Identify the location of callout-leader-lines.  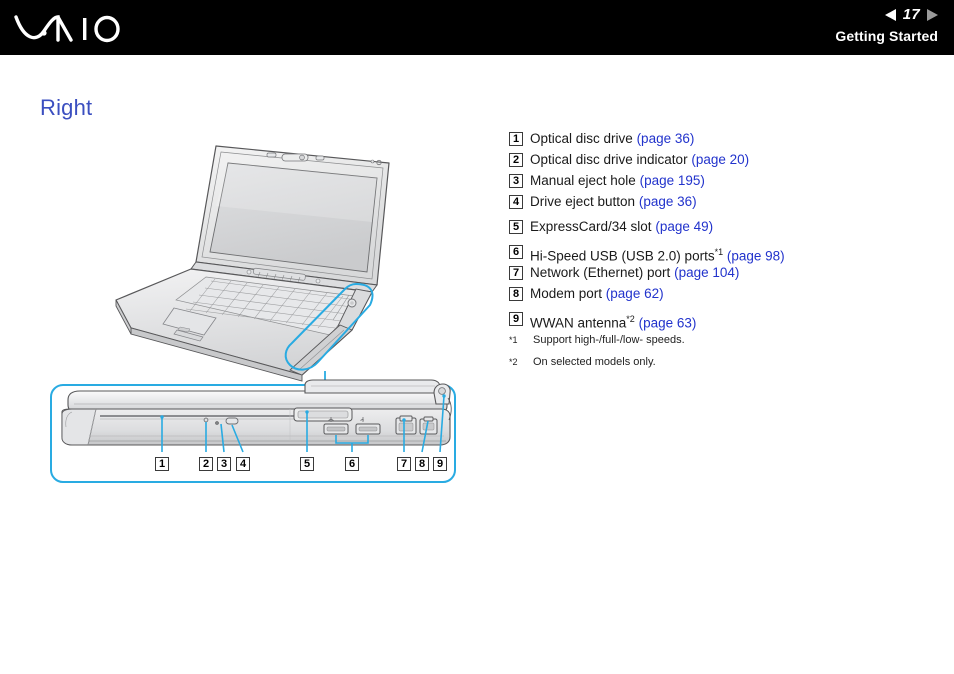
(303, 424).